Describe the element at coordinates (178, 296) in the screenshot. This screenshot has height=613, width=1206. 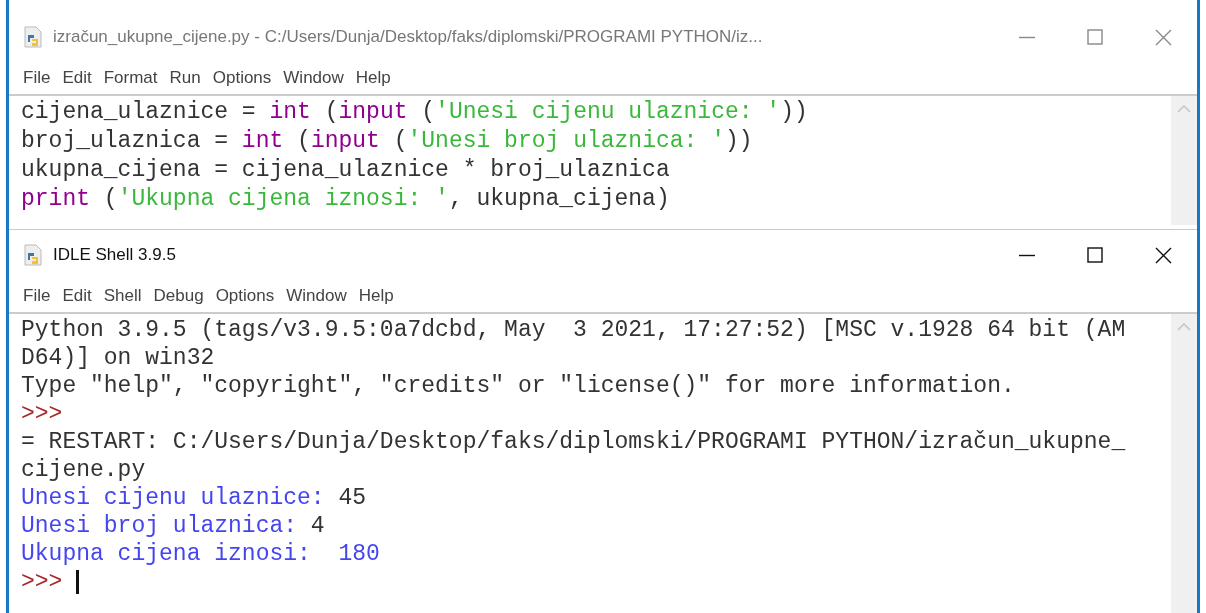
I see `menu-item: Debug` at that location.